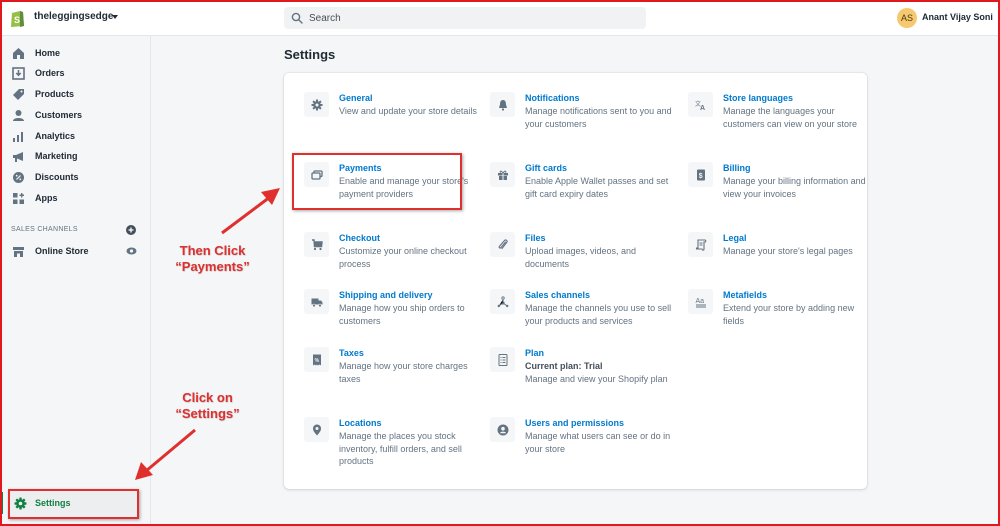 This screenshot has height=526, width=1000. Describe the element at coordinates (386, 295) in the screenshot. I see `tile-title: Shipping and delivery` at that location.